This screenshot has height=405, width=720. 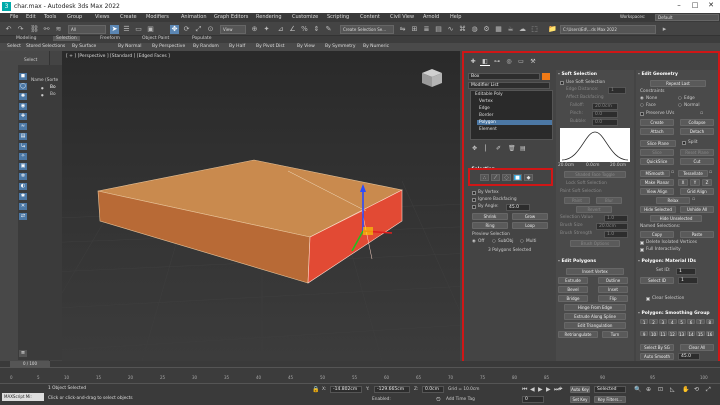 What do you see at coordinates (450, 29) in the screenshot?
I see `curve-editor-icon: ∿` at bounding box center [450, 29].